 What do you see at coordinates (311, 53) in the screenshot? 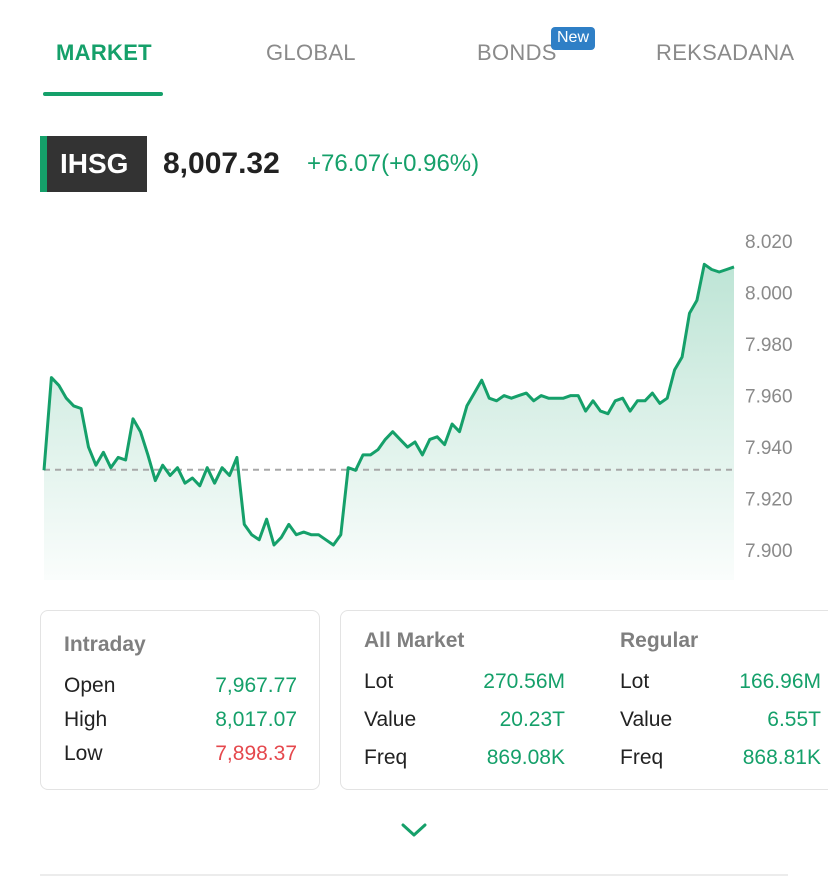
I see `tab-global: GLOBAL` at bounding box center [311, 53].